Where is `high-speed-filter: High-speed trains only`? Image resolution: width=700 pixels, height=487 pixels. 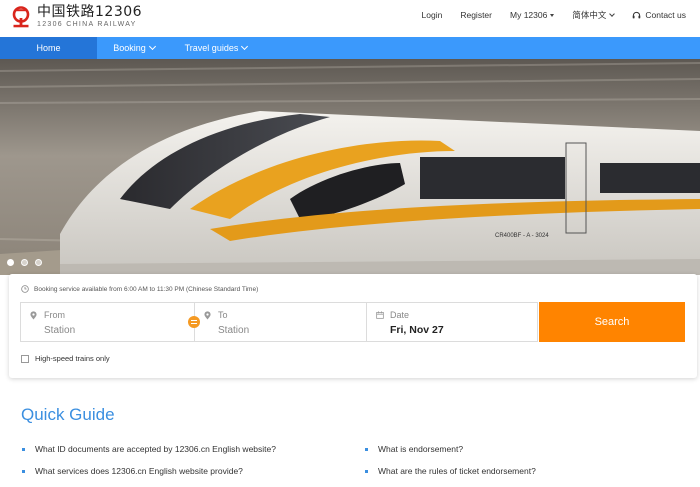
high-speed-filter: High-speed trains only is located at coordinates (65, 358).